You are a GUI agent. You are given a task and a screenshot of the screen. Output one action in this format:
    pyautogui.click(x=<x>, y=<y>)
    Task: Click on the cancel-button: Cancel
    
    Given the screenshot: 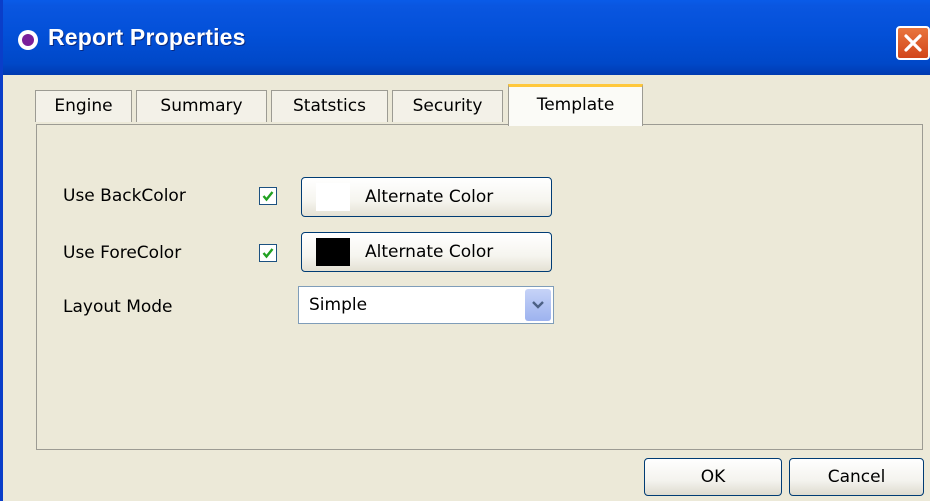 What is the action you would take?
    pyautogui.click(x=856, y=477)
    